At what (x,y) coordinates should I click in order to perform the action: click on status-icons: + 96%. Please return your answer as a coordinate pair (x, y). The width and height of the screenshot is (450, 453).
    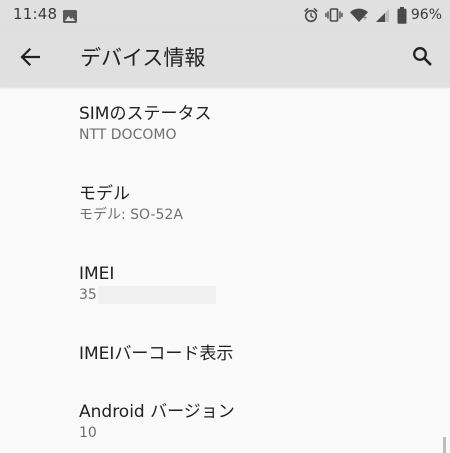
    Looking at the image, I should click on (372, 15).